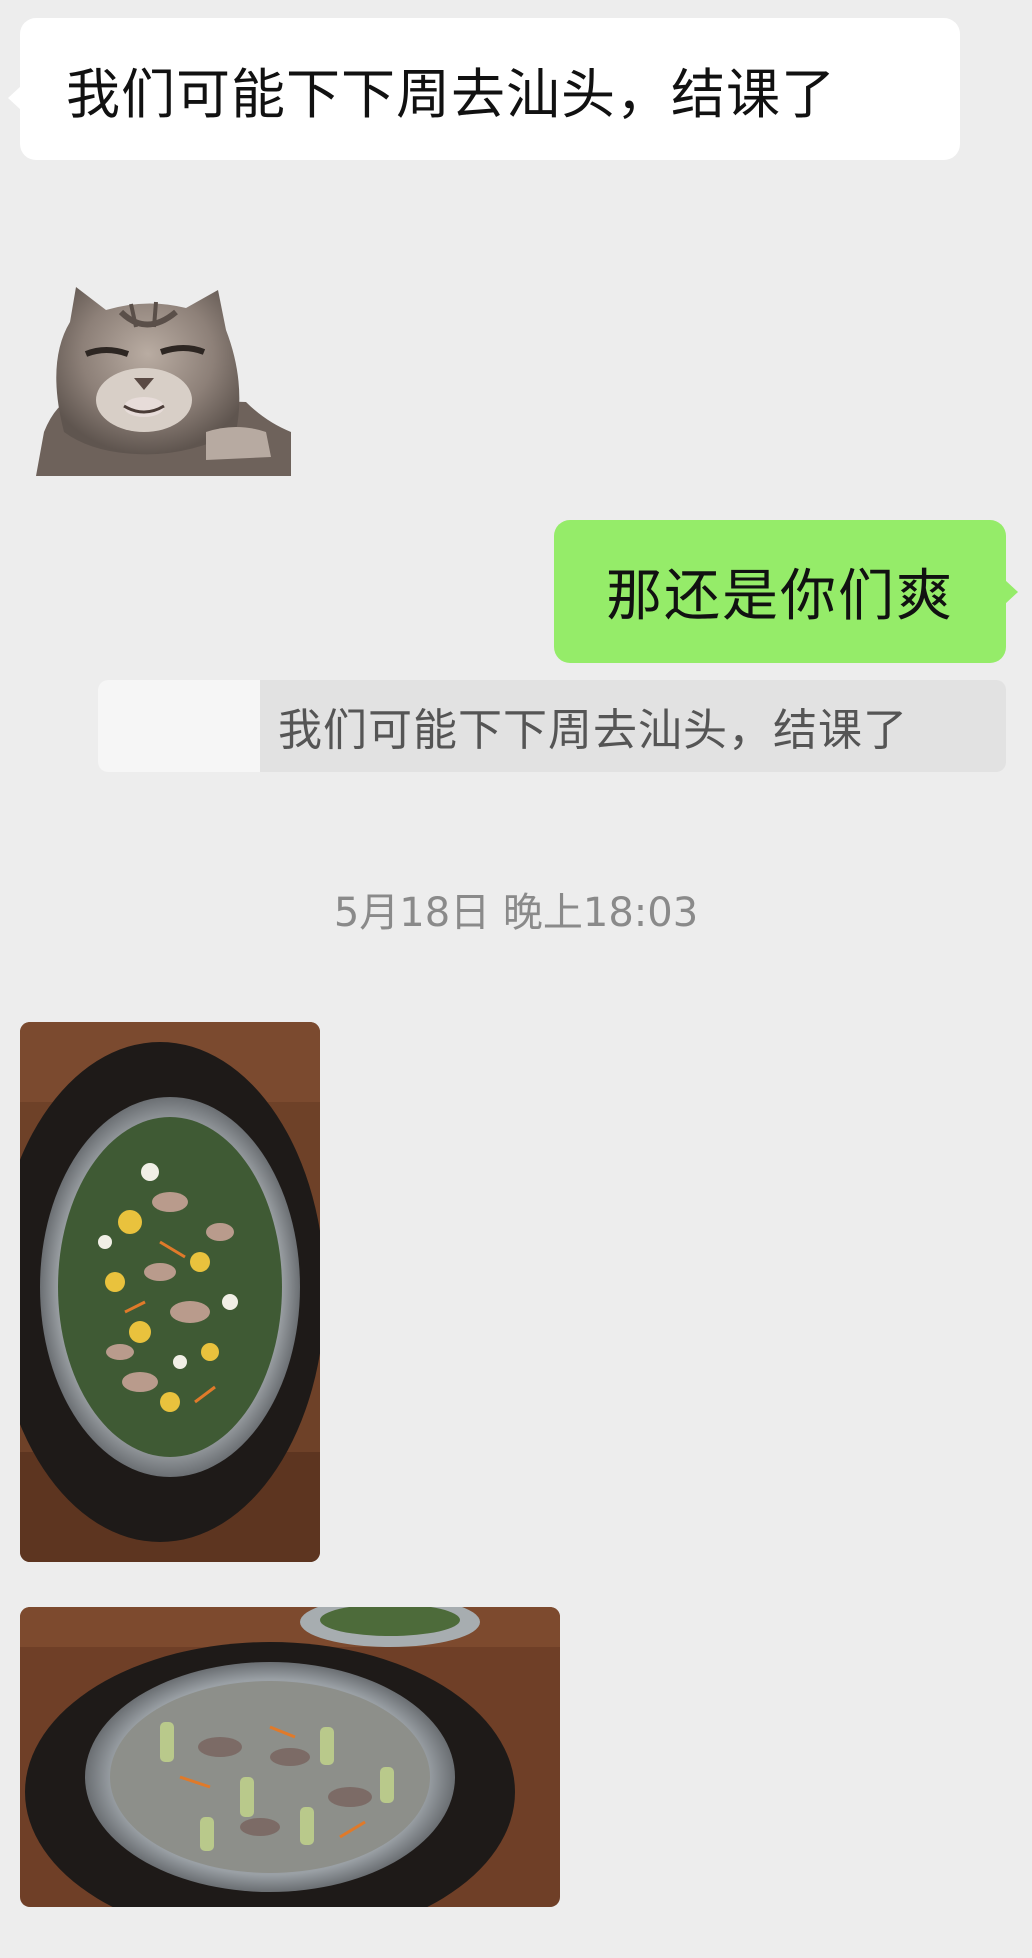 This screenshot has width=1032, height=1958. I want to click on outgoing-message-text: 那还是你们爽, so click(780, 596).